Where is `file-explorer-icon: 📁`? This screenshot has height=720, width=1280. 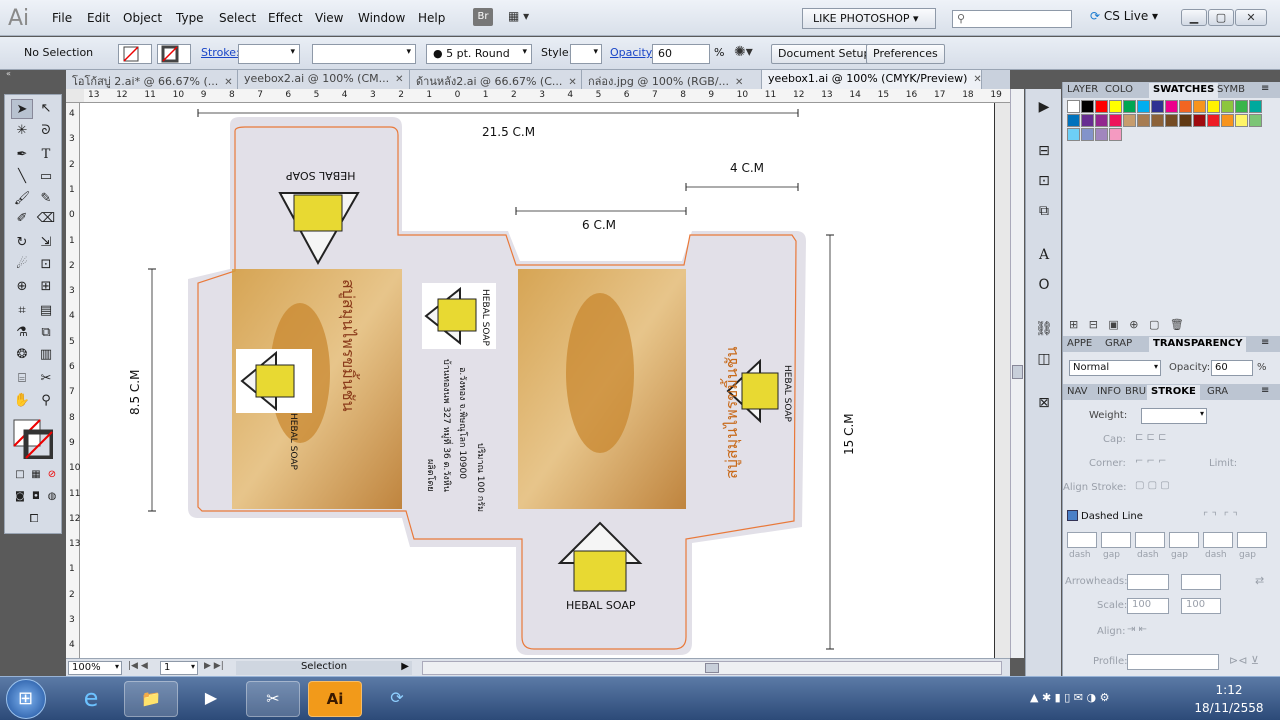
file-explorer-icon: 📁 is located at coordinates (151, 699).